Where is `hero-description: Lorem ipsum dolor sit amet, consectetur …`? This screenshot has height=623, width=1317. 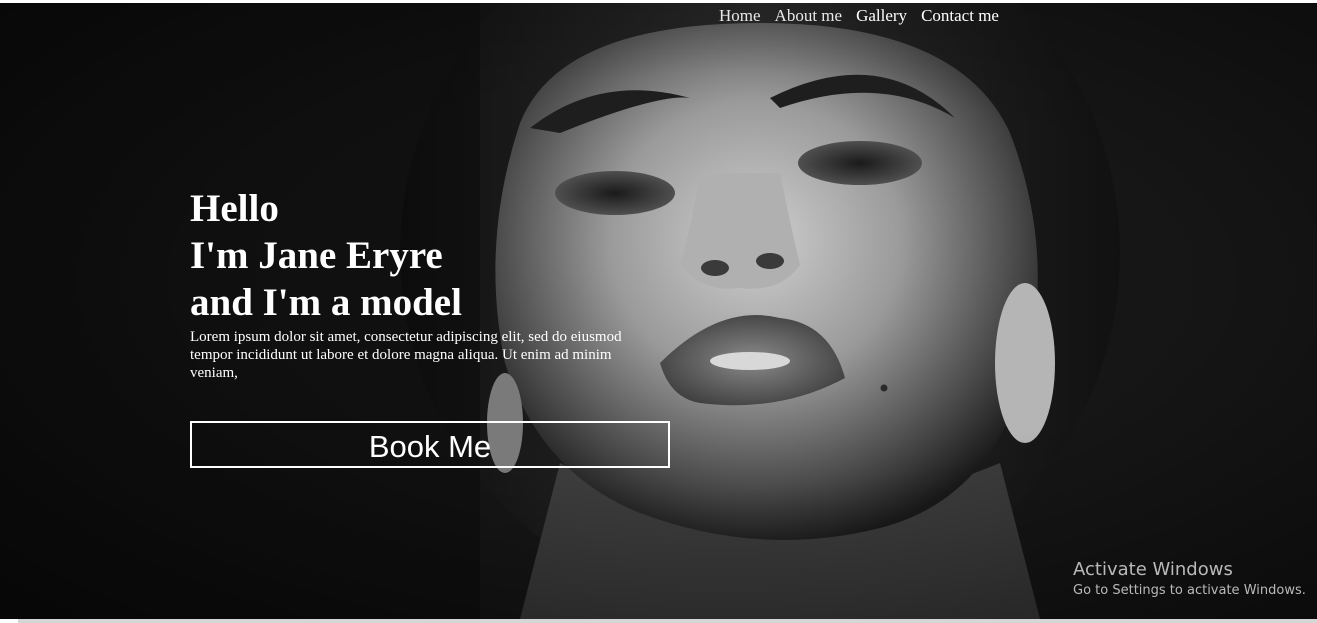 hero-description: Lorem ipsum dolor sit amet, consectetur … is located at coordinates (406, 355).